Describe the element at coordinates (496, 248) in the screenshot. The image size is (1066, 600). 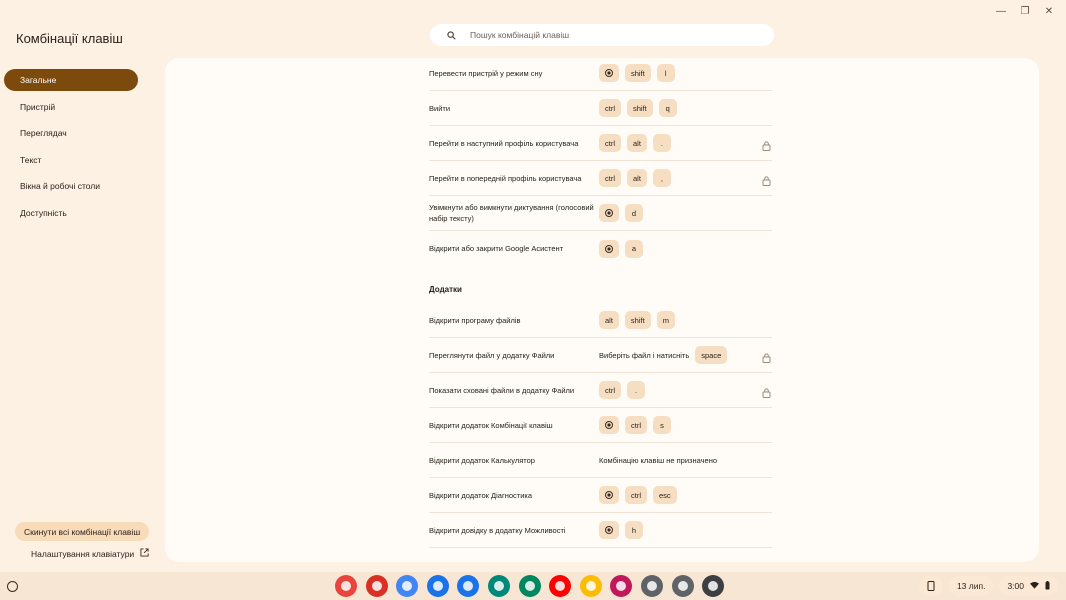
I see `shortcut-label: Відкрити або закрити Google Асистент` at that location.